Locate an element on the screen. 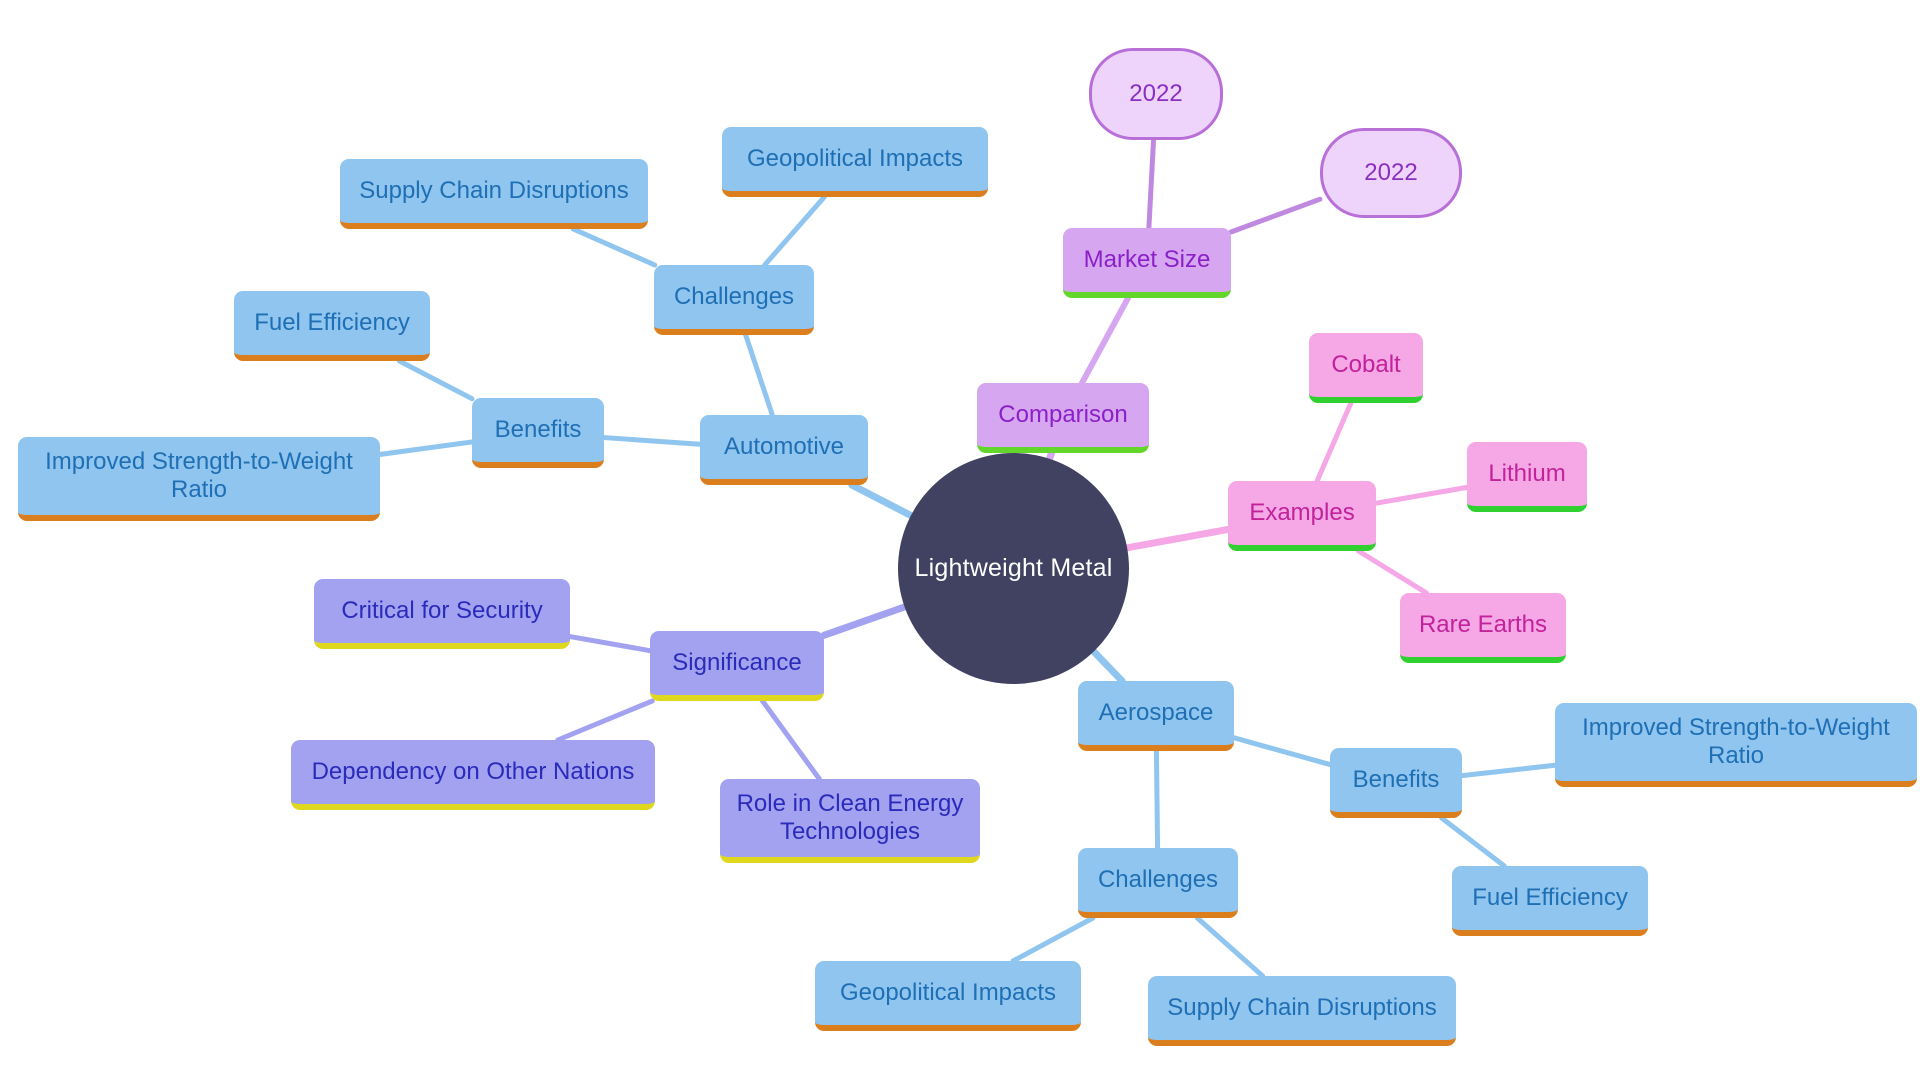 The height and width of the screenshot is (1080, 1920). mindmap-edge-comparison-to-market-size is located at coordinates (1105, 340).